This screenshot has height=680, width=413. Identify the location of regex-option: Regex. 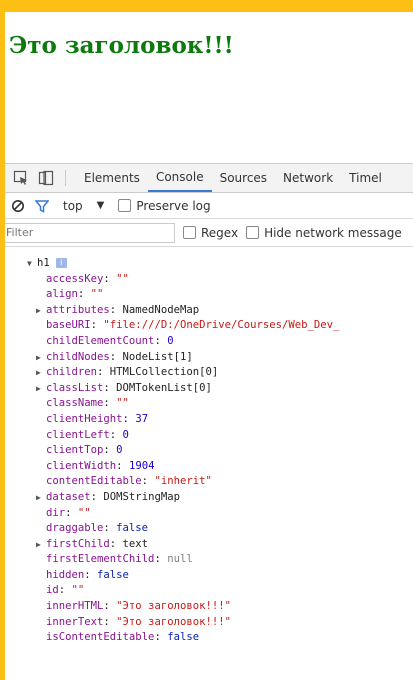
(210, 233).